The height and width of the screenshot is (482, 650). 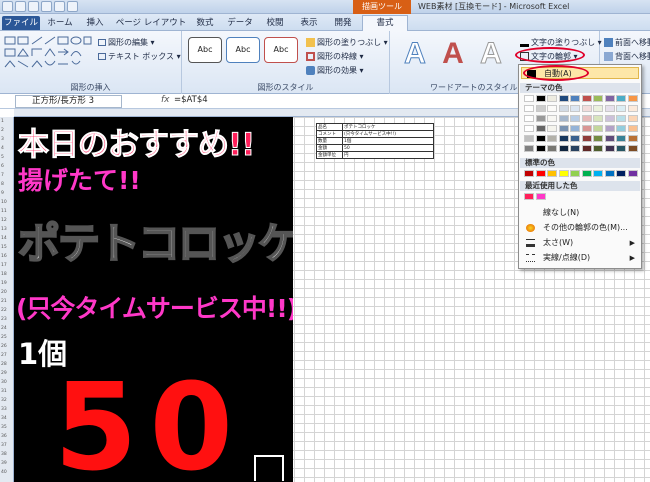 I want to click on table-cell: 金額単位, so click(x=329, y=155).